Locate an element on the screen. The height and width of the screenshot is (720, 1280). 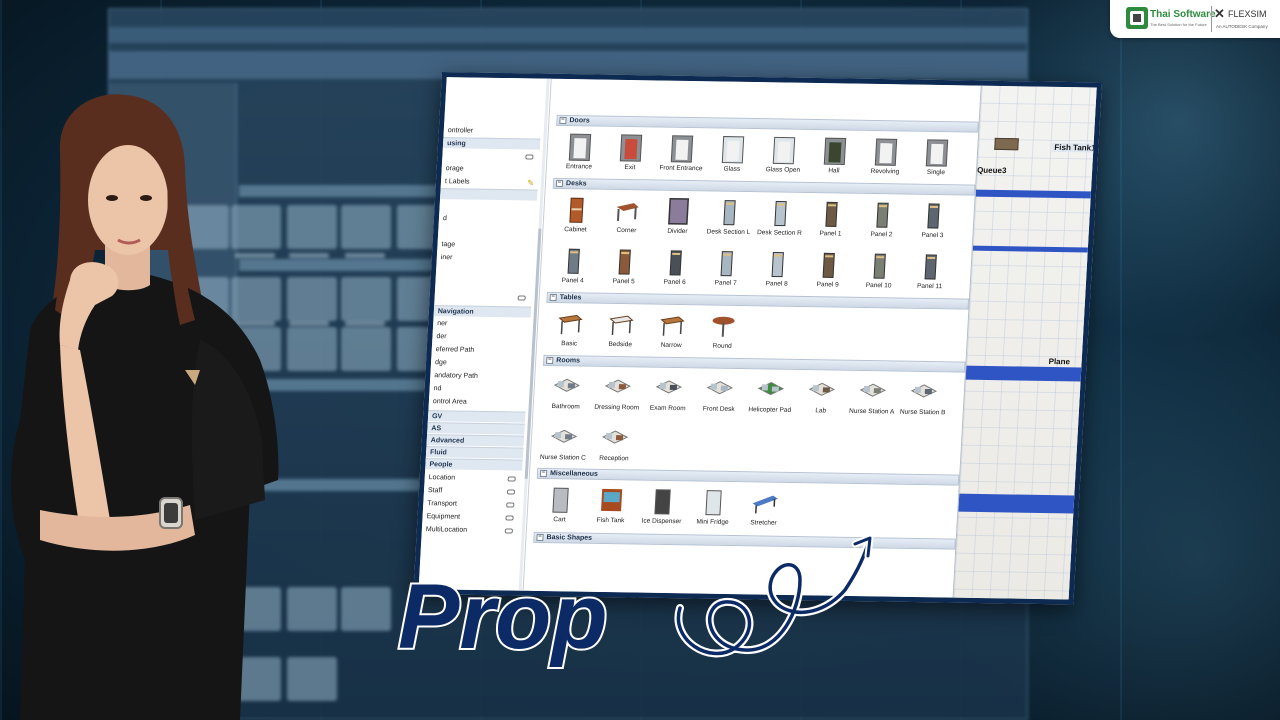
library-item-single: Single is located at coordinates (936, 160).